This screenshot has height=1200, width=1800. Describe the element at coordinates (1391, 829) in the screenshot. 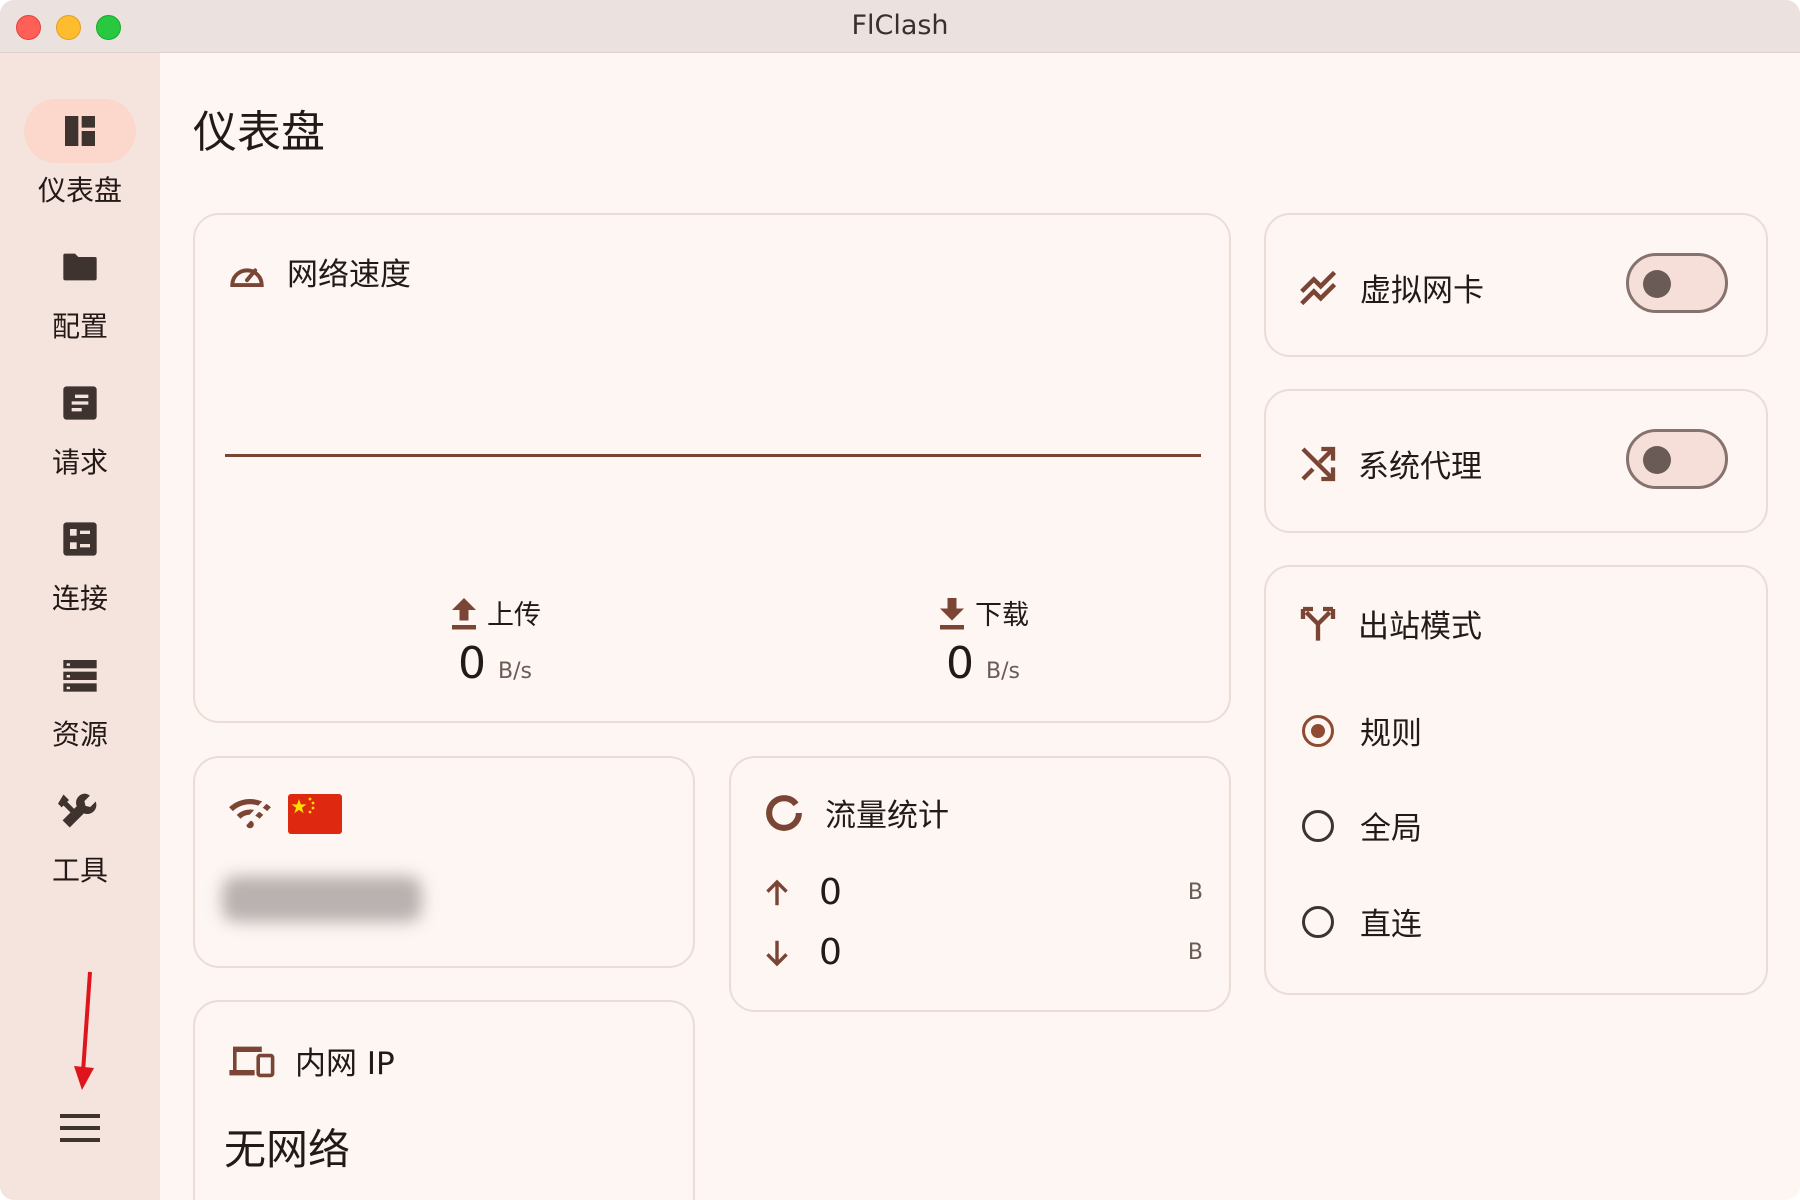

I see `mode-option-label: 全局` at that location.